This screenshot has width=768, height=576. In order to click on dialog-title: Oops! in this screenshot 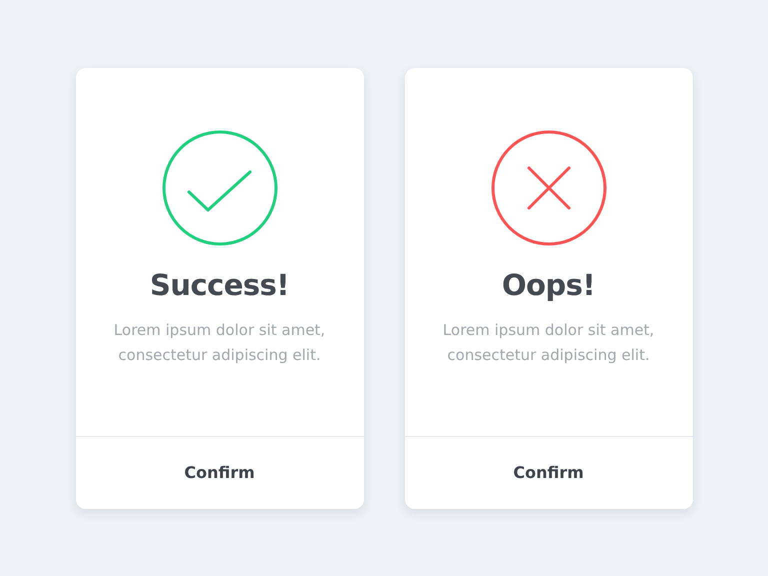, I will do `click(549, 285)`.